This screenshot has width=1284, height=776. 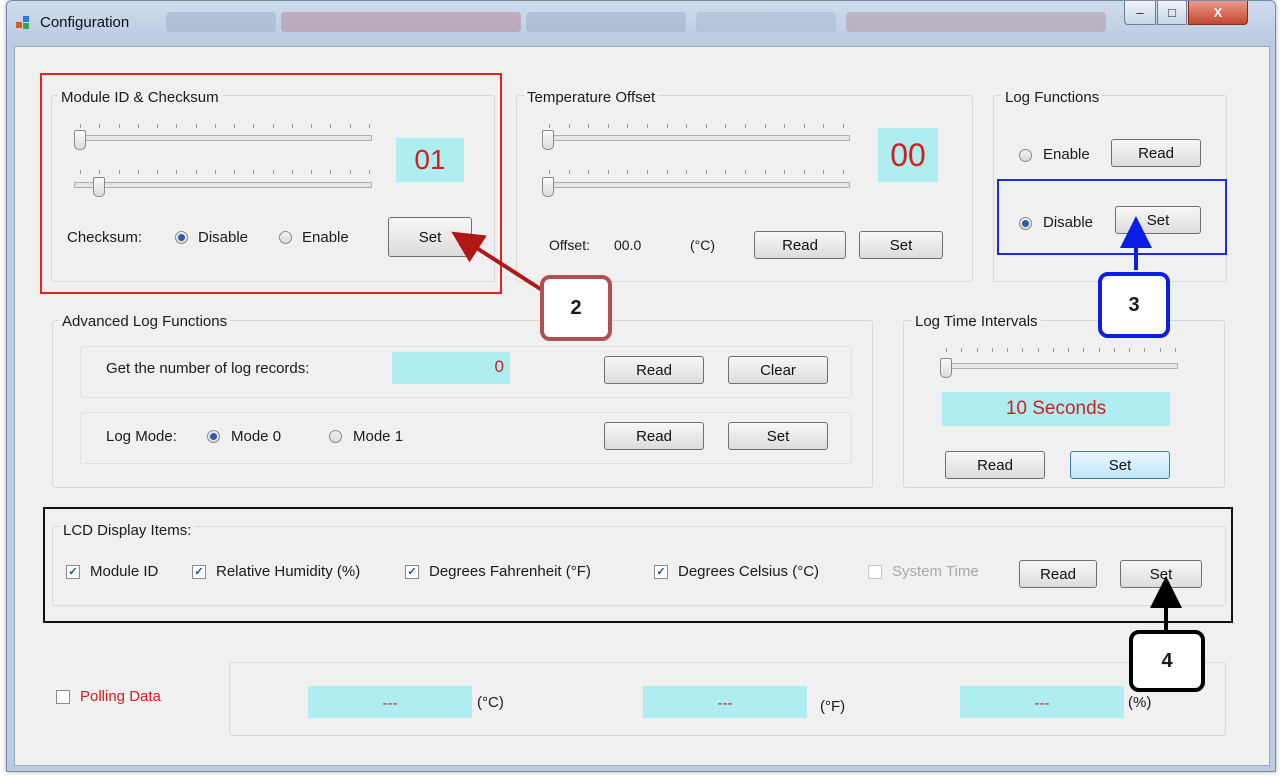 What do you see at coordinates (576, 308) in the screenshot?
I see `callout-2: 2` at bounding box center [576, 308].